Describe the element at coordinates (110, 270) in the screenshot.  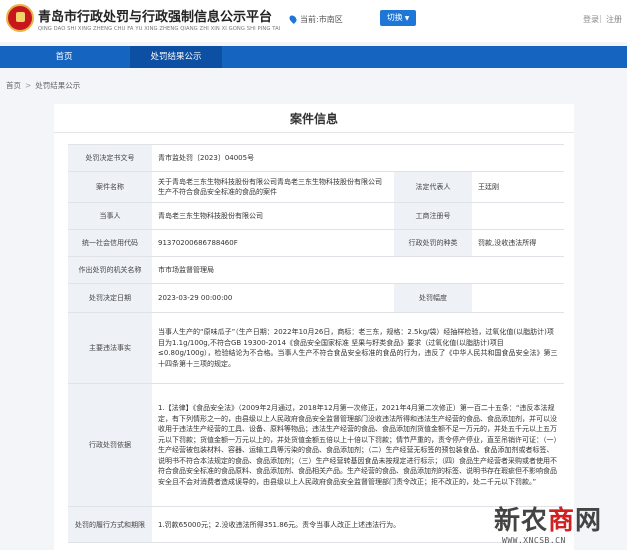
I see `authority-label: 作出处罚的机关名称` at that location.